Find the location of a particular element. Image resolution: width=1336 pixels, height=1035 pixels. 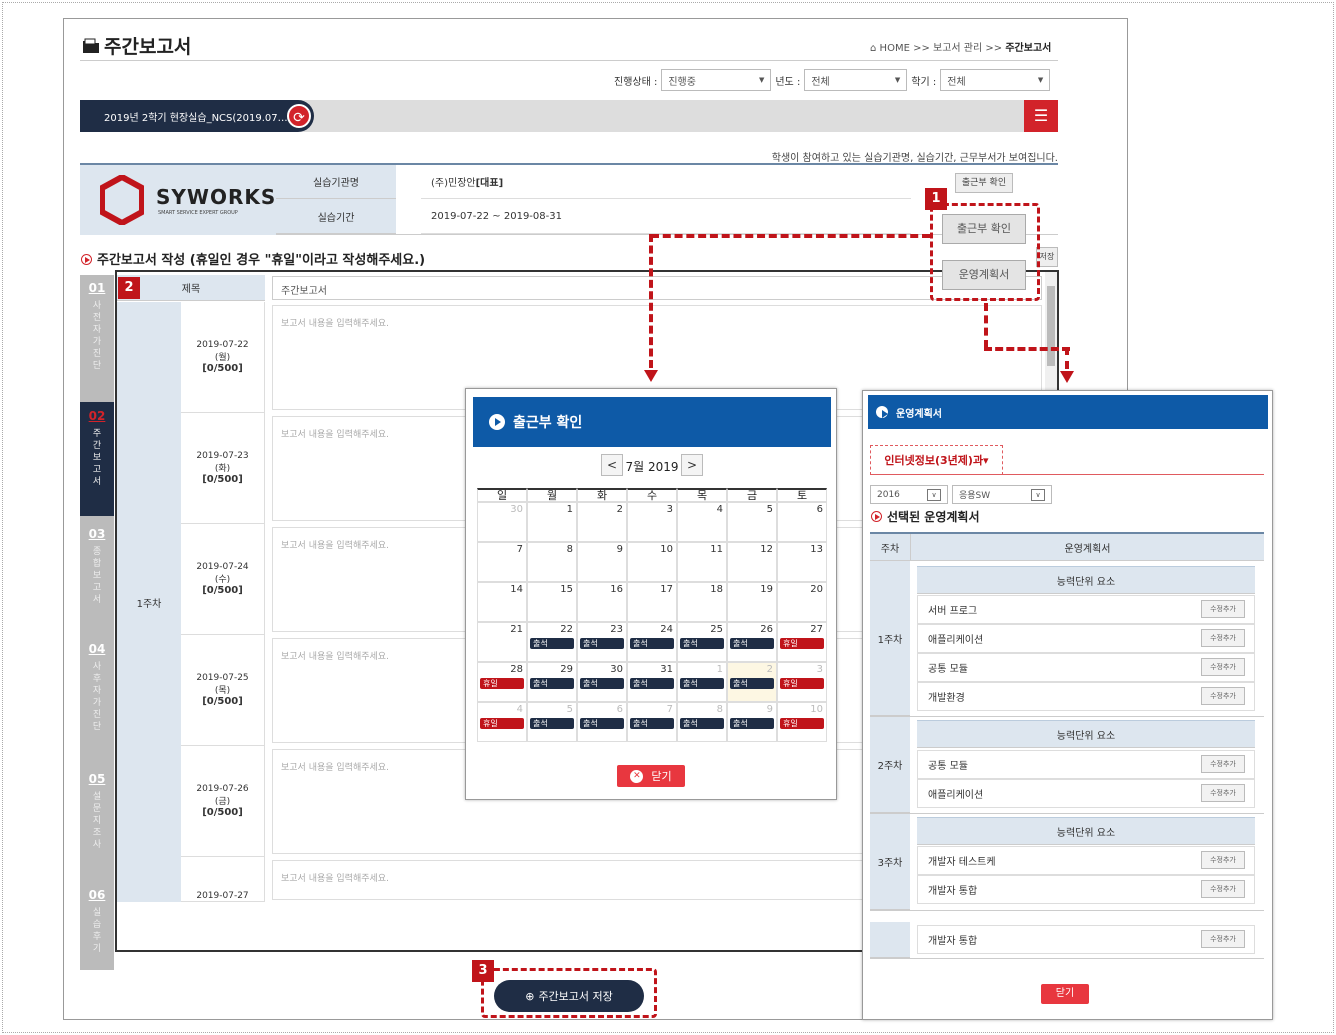

calendar-day: 10 휴일 is located at coordinates (802, 722).